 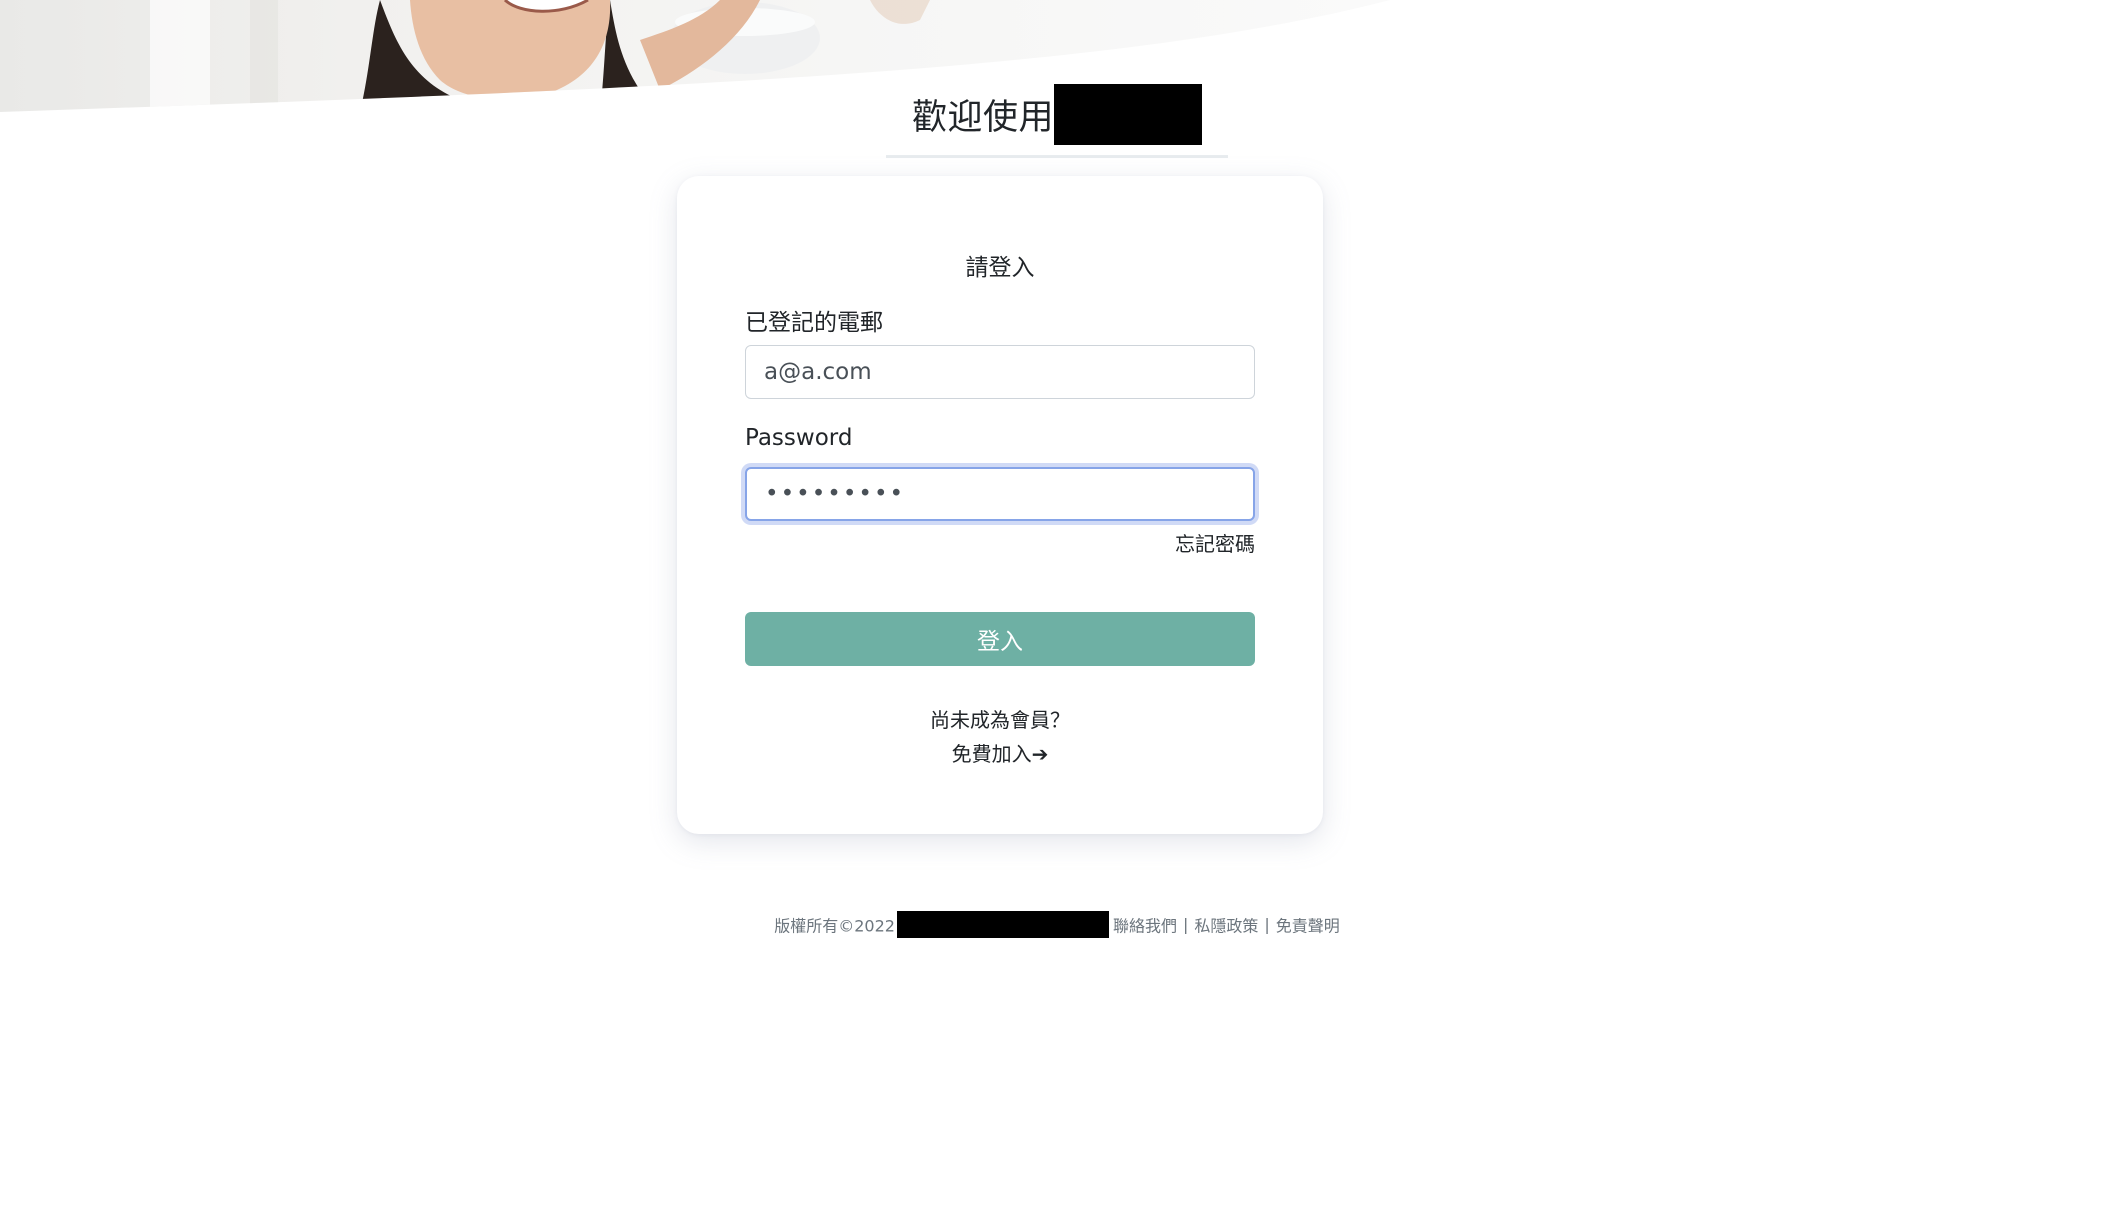 I want to click on contact-us-link: 聯絡我們, so click(x=1145, y=926).